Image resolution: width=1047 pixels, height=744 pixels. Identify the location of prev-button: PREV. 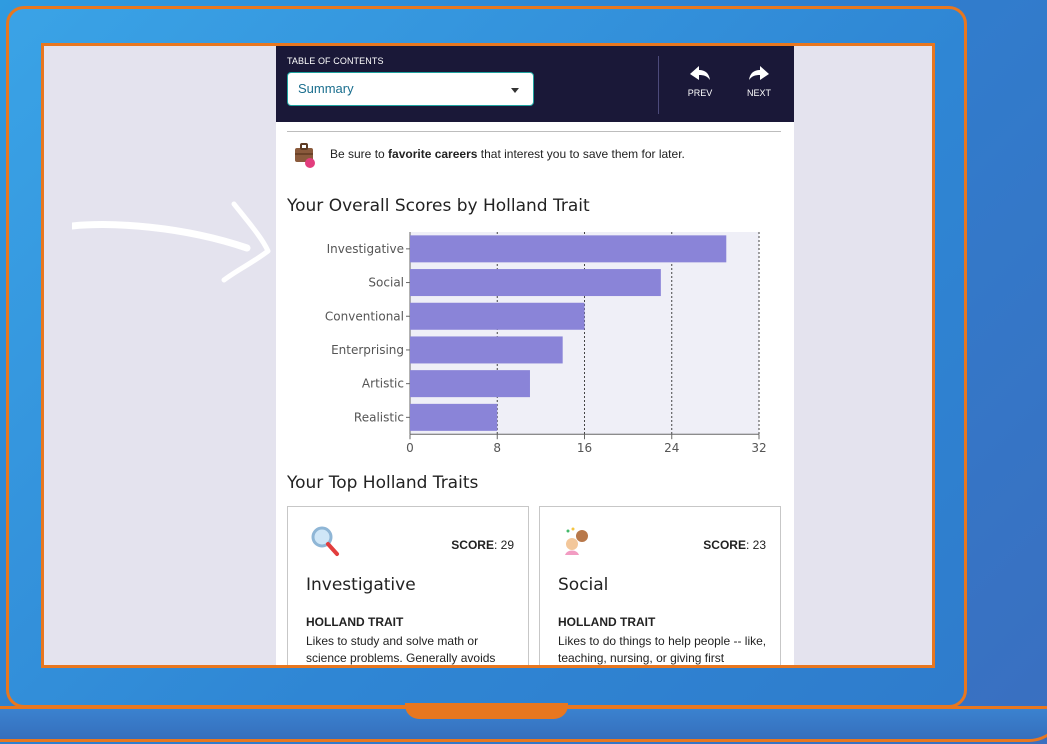
(700, 82).